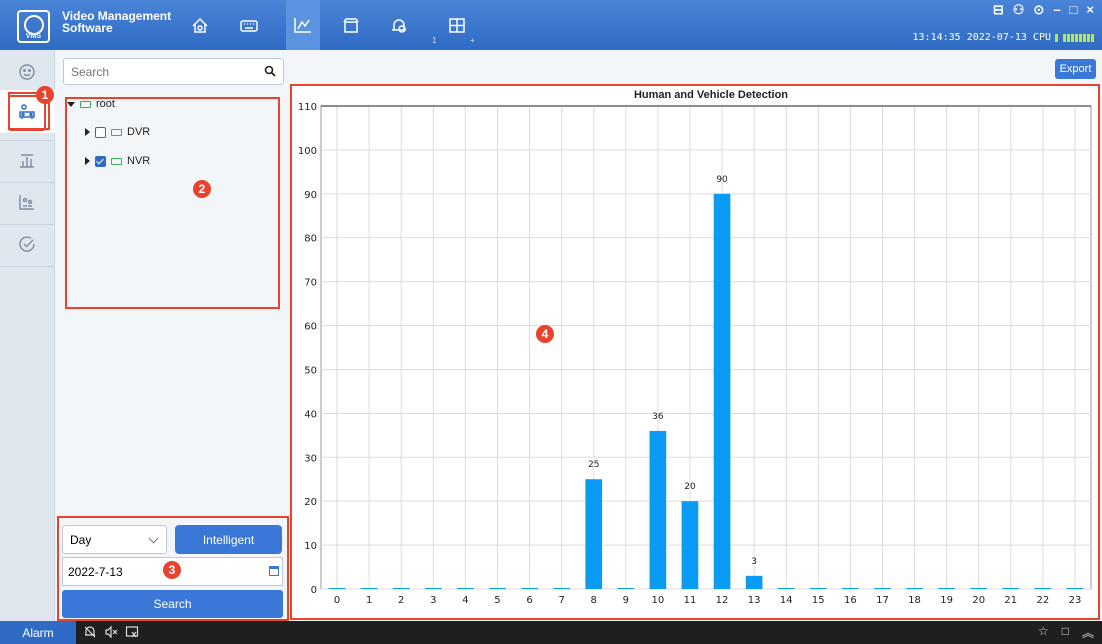 This screenshot has width=1102, height=644. What do you see at coordinates (1065, 632) in the screenshot?
I see `window-icon: □` at bounding box center [1065, 632].